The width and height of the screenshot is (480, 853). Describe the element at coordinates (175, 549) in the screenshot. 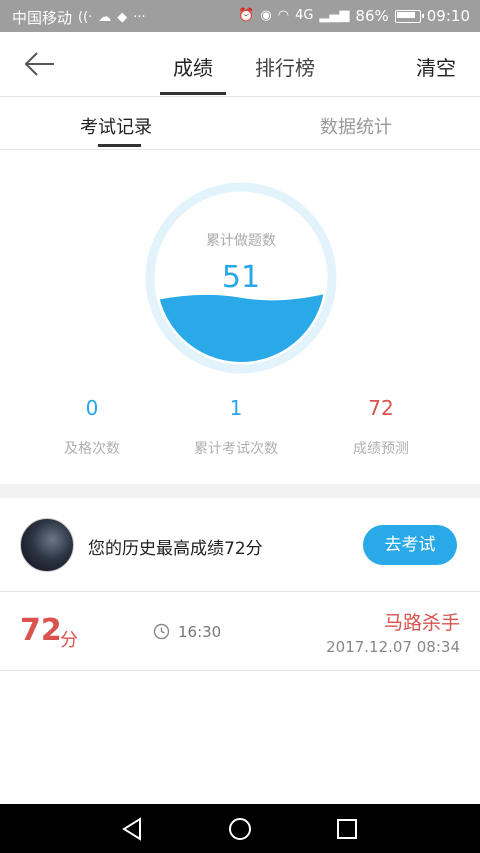

I see `best-score-text: 您的历史最高成绩72分` at that location.